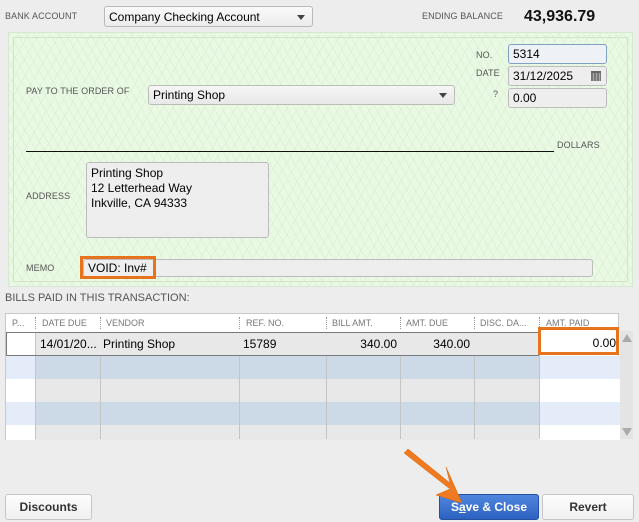  I want to click on bills-section-title: BILLS PAID IN THIS TRANSACTION:, so click(97, 298).